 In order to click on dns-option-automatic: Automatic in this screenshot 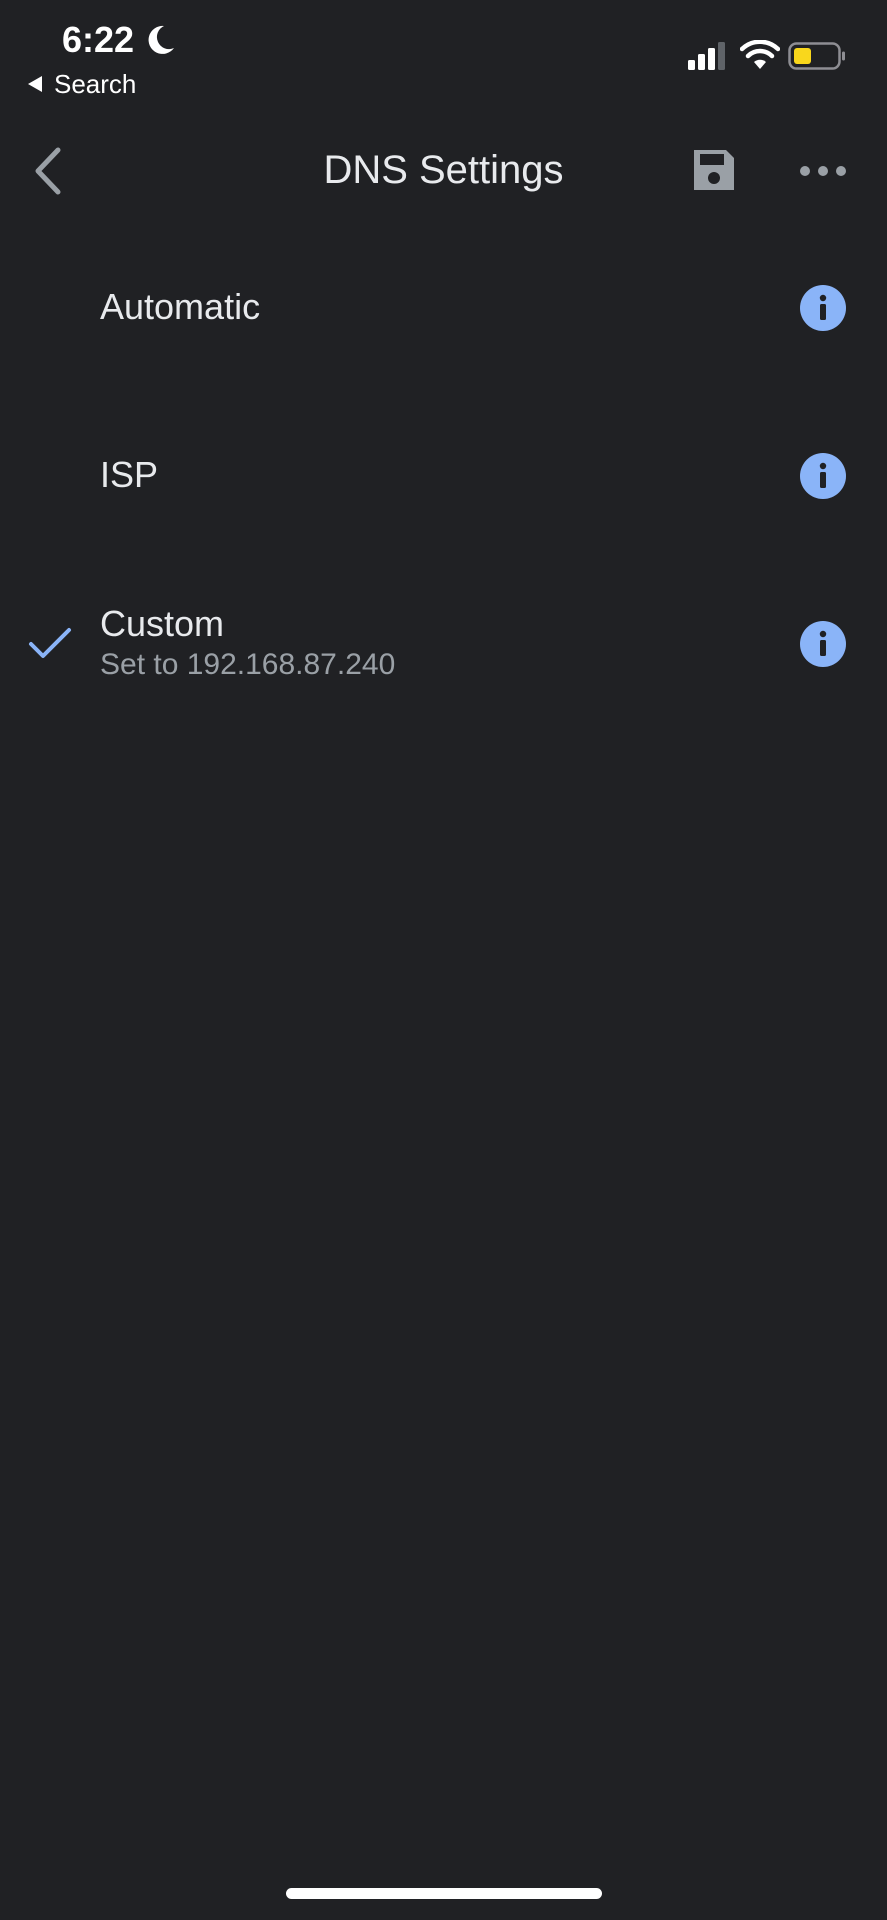, I will do `click(443, 308)`.